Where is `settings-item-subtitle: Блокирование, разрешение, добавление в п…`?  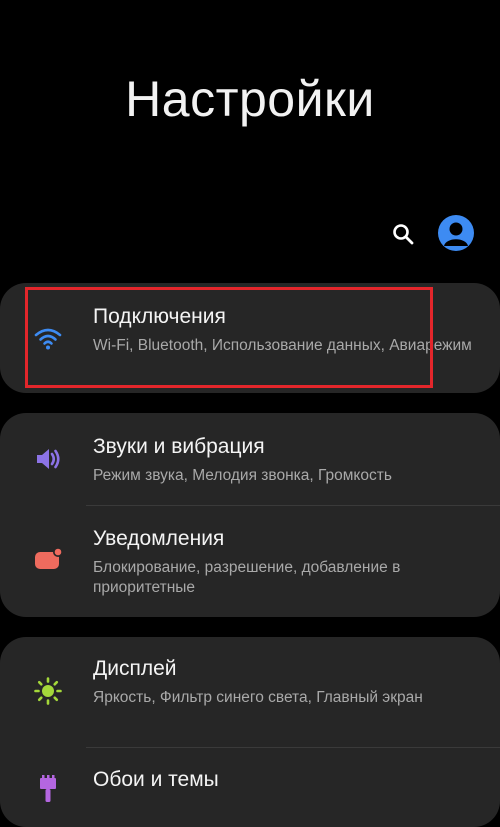 settings-item-subtitle: Блокирование, разрешение, добавление в п… is located at coordinates (247, 577).